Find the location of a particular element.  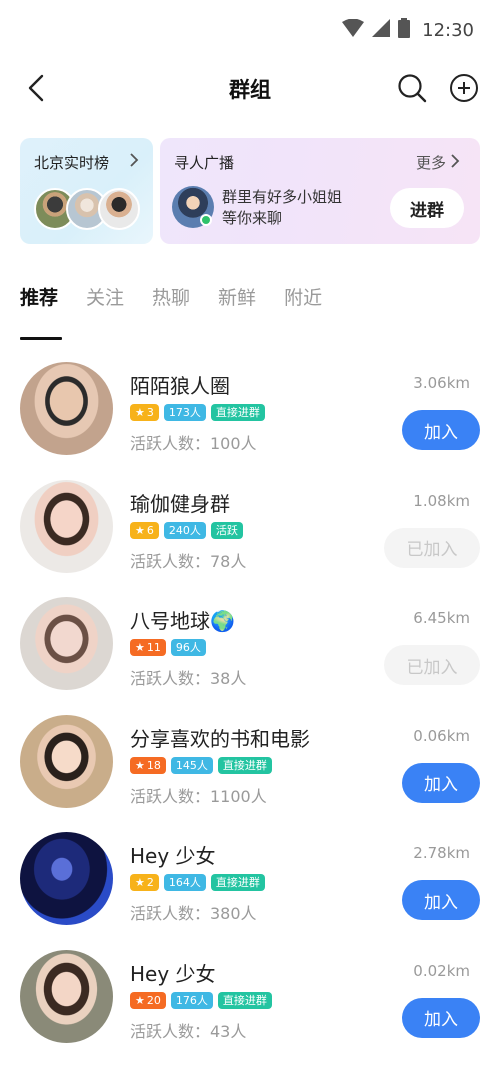

active-members: 活跃人数：38人 is located at coordinates (188, 678).